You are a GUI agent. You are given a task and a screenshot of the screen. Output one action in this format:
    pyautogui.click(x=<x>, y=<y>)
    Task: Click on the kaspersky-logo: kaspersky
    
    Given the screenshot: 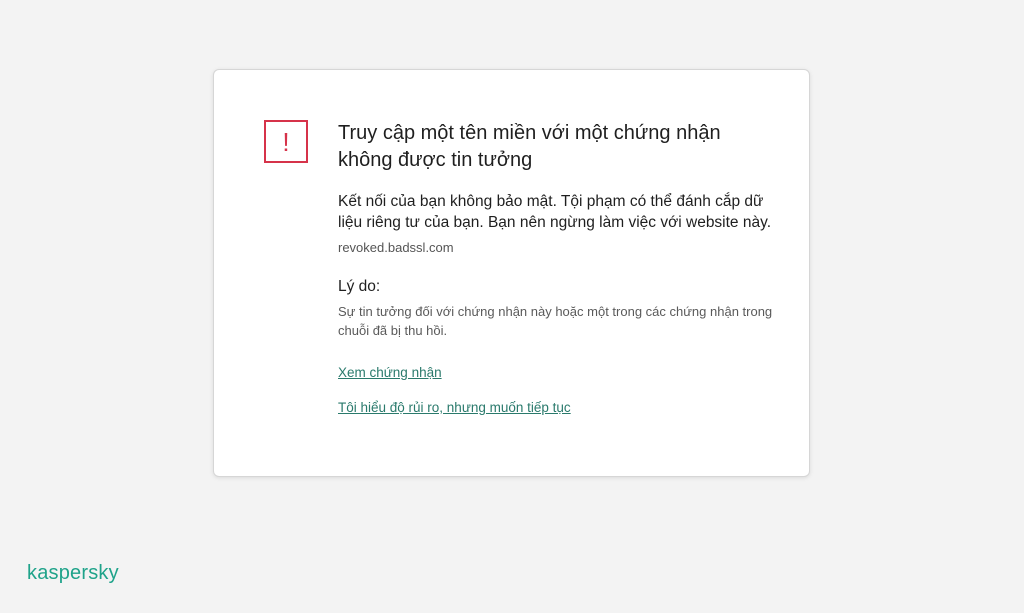 What is the action you would take?
    pyautogui.click(x=73, y=573)
    